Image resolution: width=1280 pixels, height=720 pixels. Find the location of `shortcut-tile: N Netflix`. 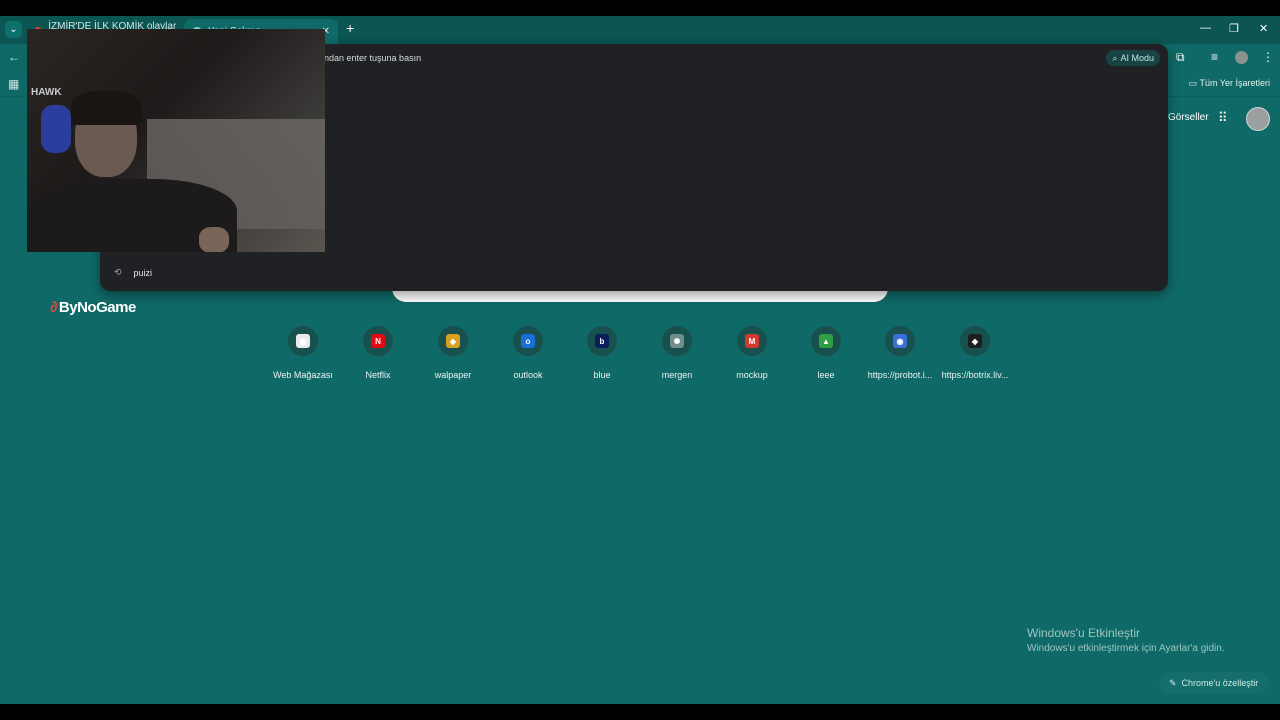

shortcut-tile: N Netflix is located at coordinates (378, 353).